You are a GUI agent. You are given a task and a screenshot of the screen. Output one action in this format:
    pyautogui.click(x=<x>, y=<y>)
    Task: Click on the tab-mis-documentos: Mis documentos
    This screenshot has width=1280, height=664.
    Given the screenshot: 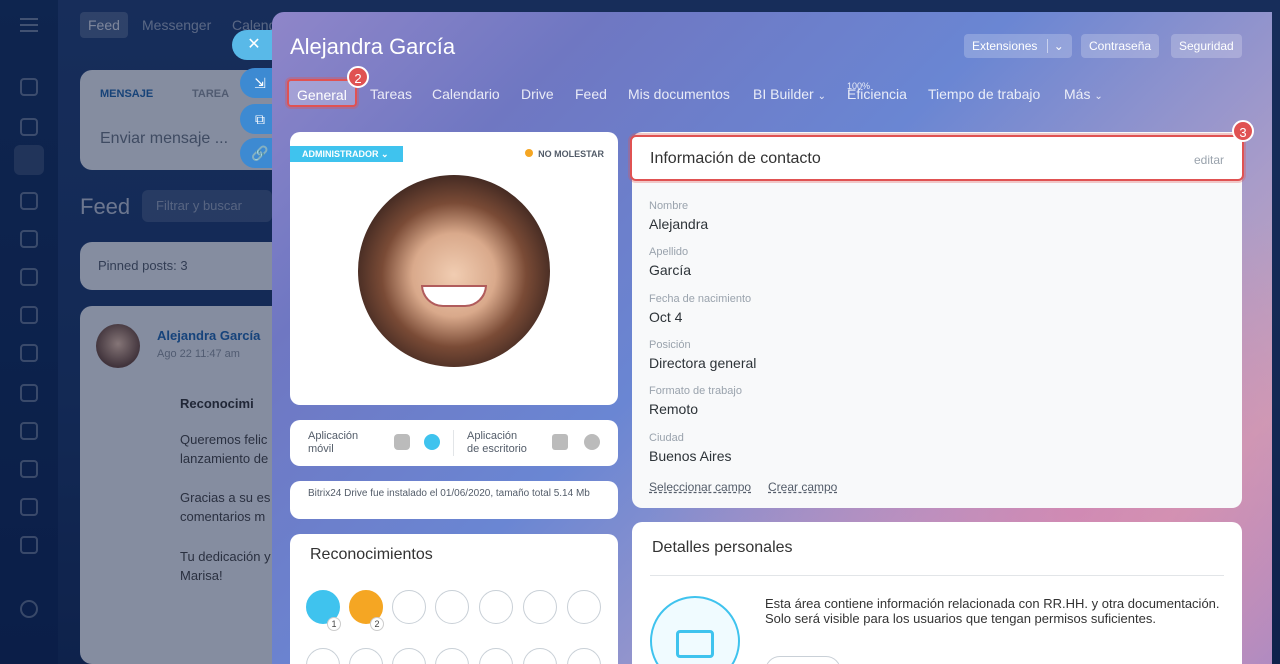 What is the action you would take?
    pyautogui.click(x=679, y=94)
    